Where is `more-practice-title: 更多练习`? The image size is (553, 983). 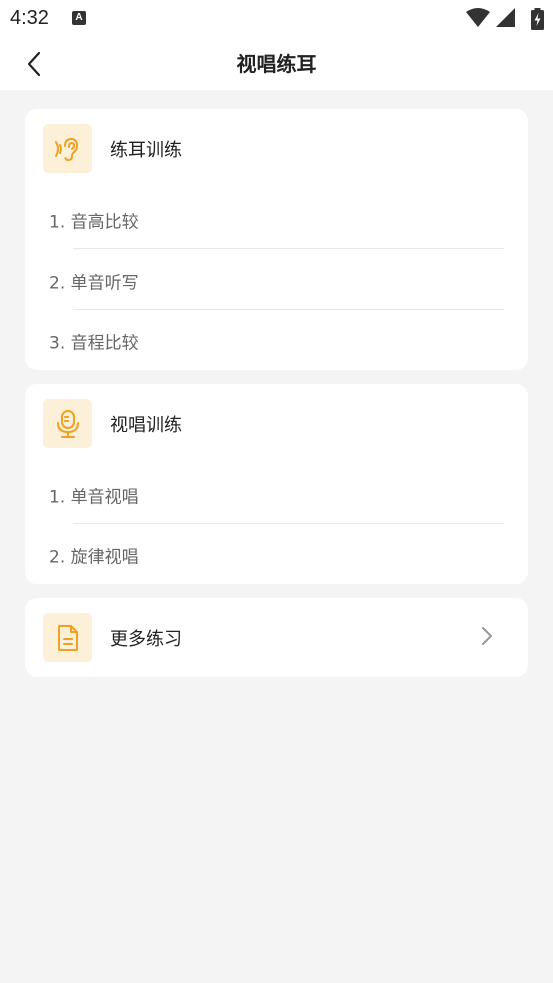
more-practice-title: 更多练习 is located at coordinates (146, 639).